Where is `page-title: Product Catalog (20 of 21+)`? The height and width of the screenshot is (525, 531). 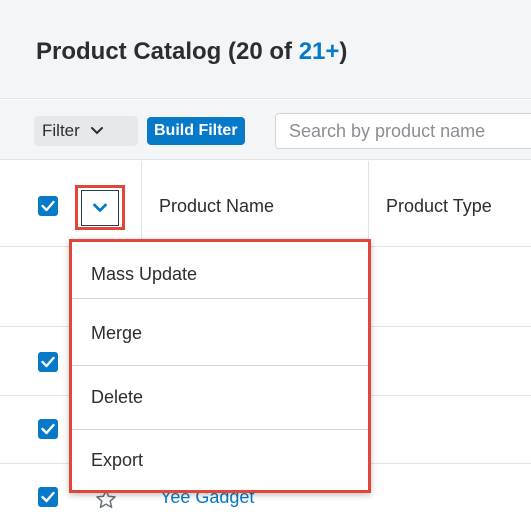 page-title: Product Catalog (20 of 21+) is located at coordinates (191, 52).